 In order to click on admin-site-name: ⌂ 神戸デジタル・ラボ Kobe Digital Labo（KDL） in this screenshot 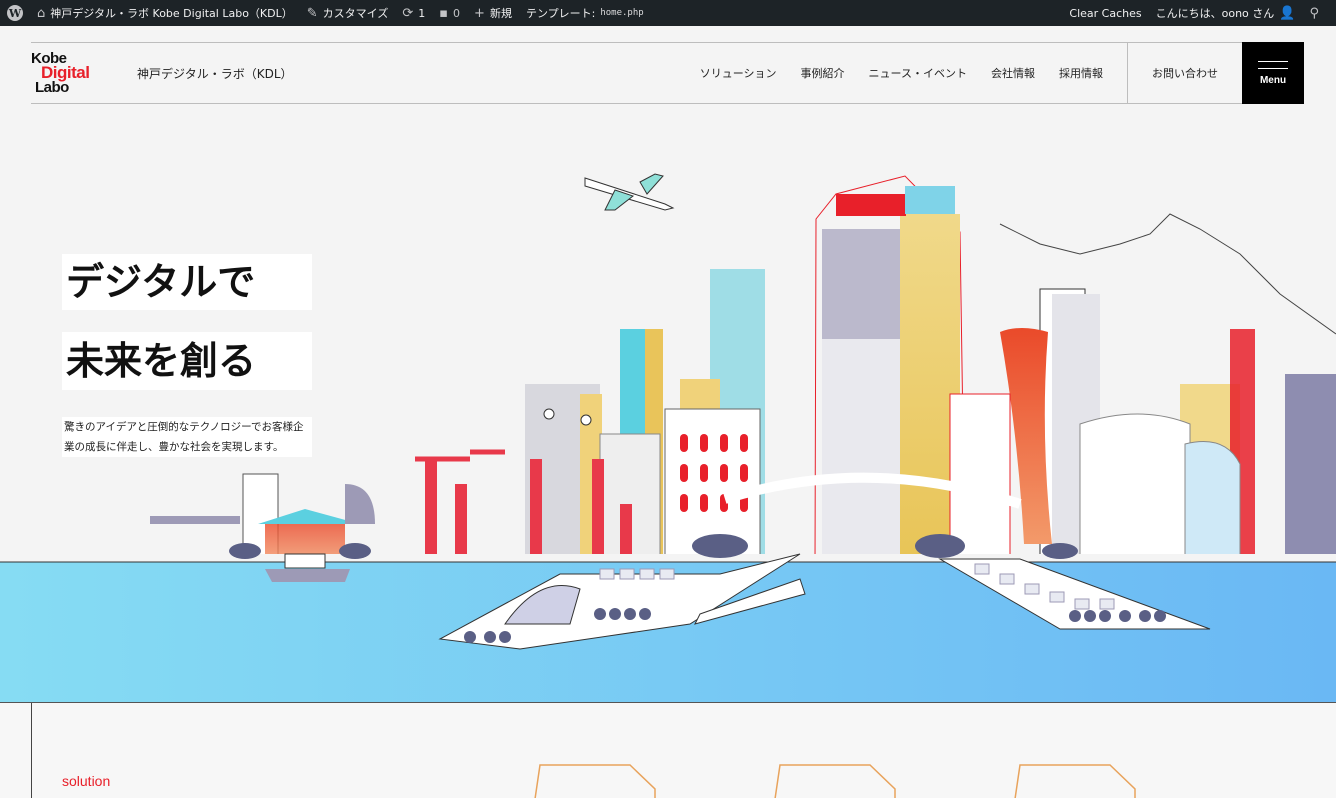, I will do `click(165, 13)`.